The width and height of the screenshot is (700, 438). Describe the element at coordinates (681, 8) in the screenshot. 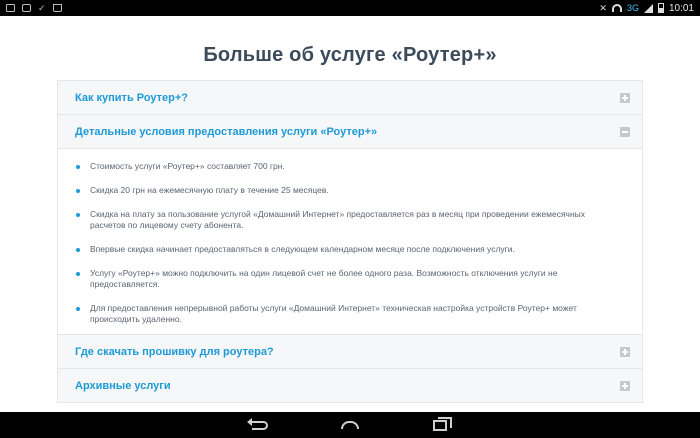

I see `clock: 10:01` at that location.